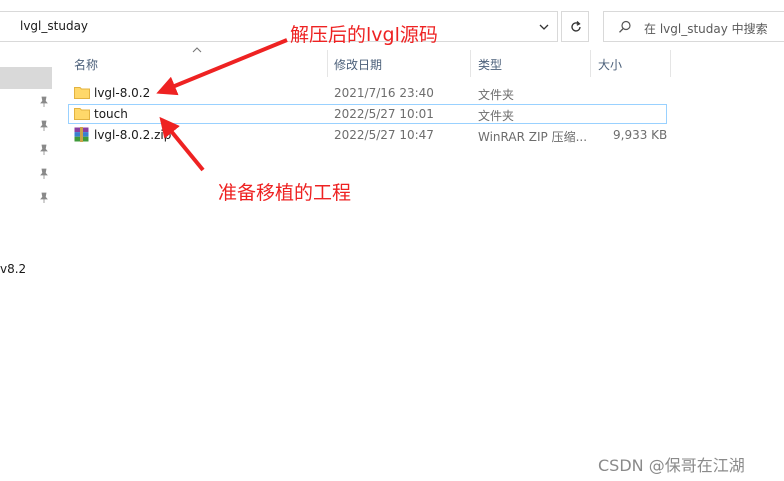 This screenshot has height=481, width=784. Describe the element at coordinates (182, 144) in the screenshot. I see `arrow-to-touch-folder` at that location.